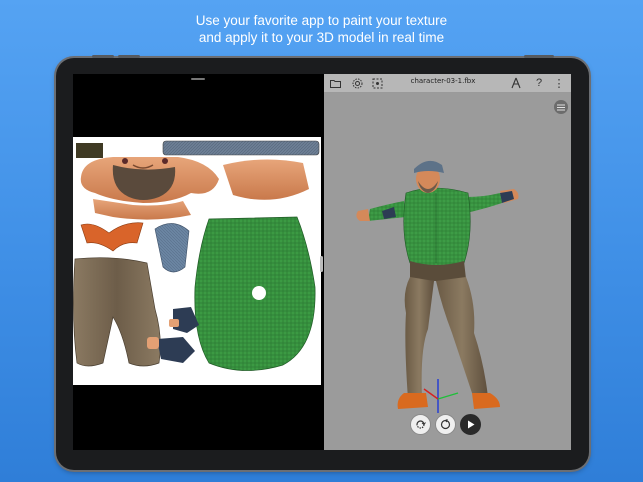 The width and height of the screenshot is (643, 482). I want to click on loop-sync-icon, so click(445, 424).